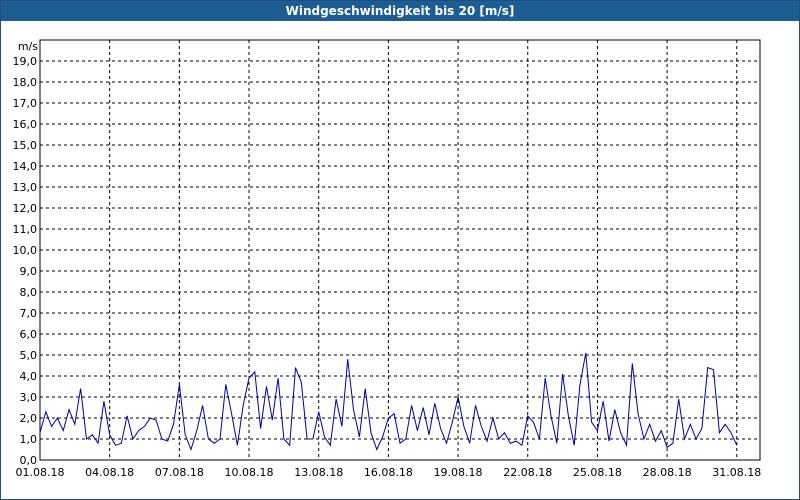 The image size is (800, 500). Describe the element at coordinates (25, 103) in the screenshot. I see `y-tick-label: 17,0` at that location.